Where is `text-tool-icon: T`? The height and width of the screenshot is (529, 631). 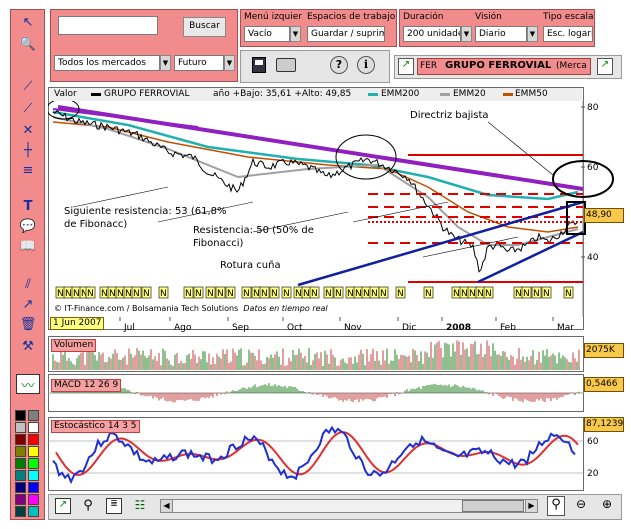
text-tool-icon: T is located at coordinates (28, 206).